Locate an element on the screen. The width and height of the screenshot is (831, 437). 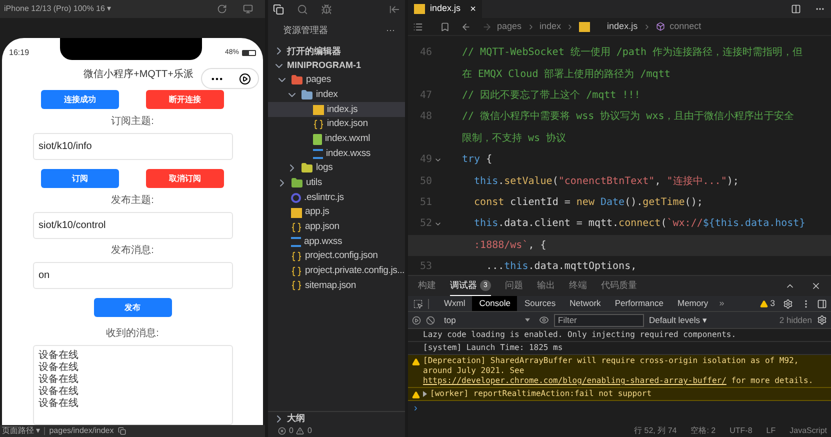
eye-icon is located at coordinates (544, 320).